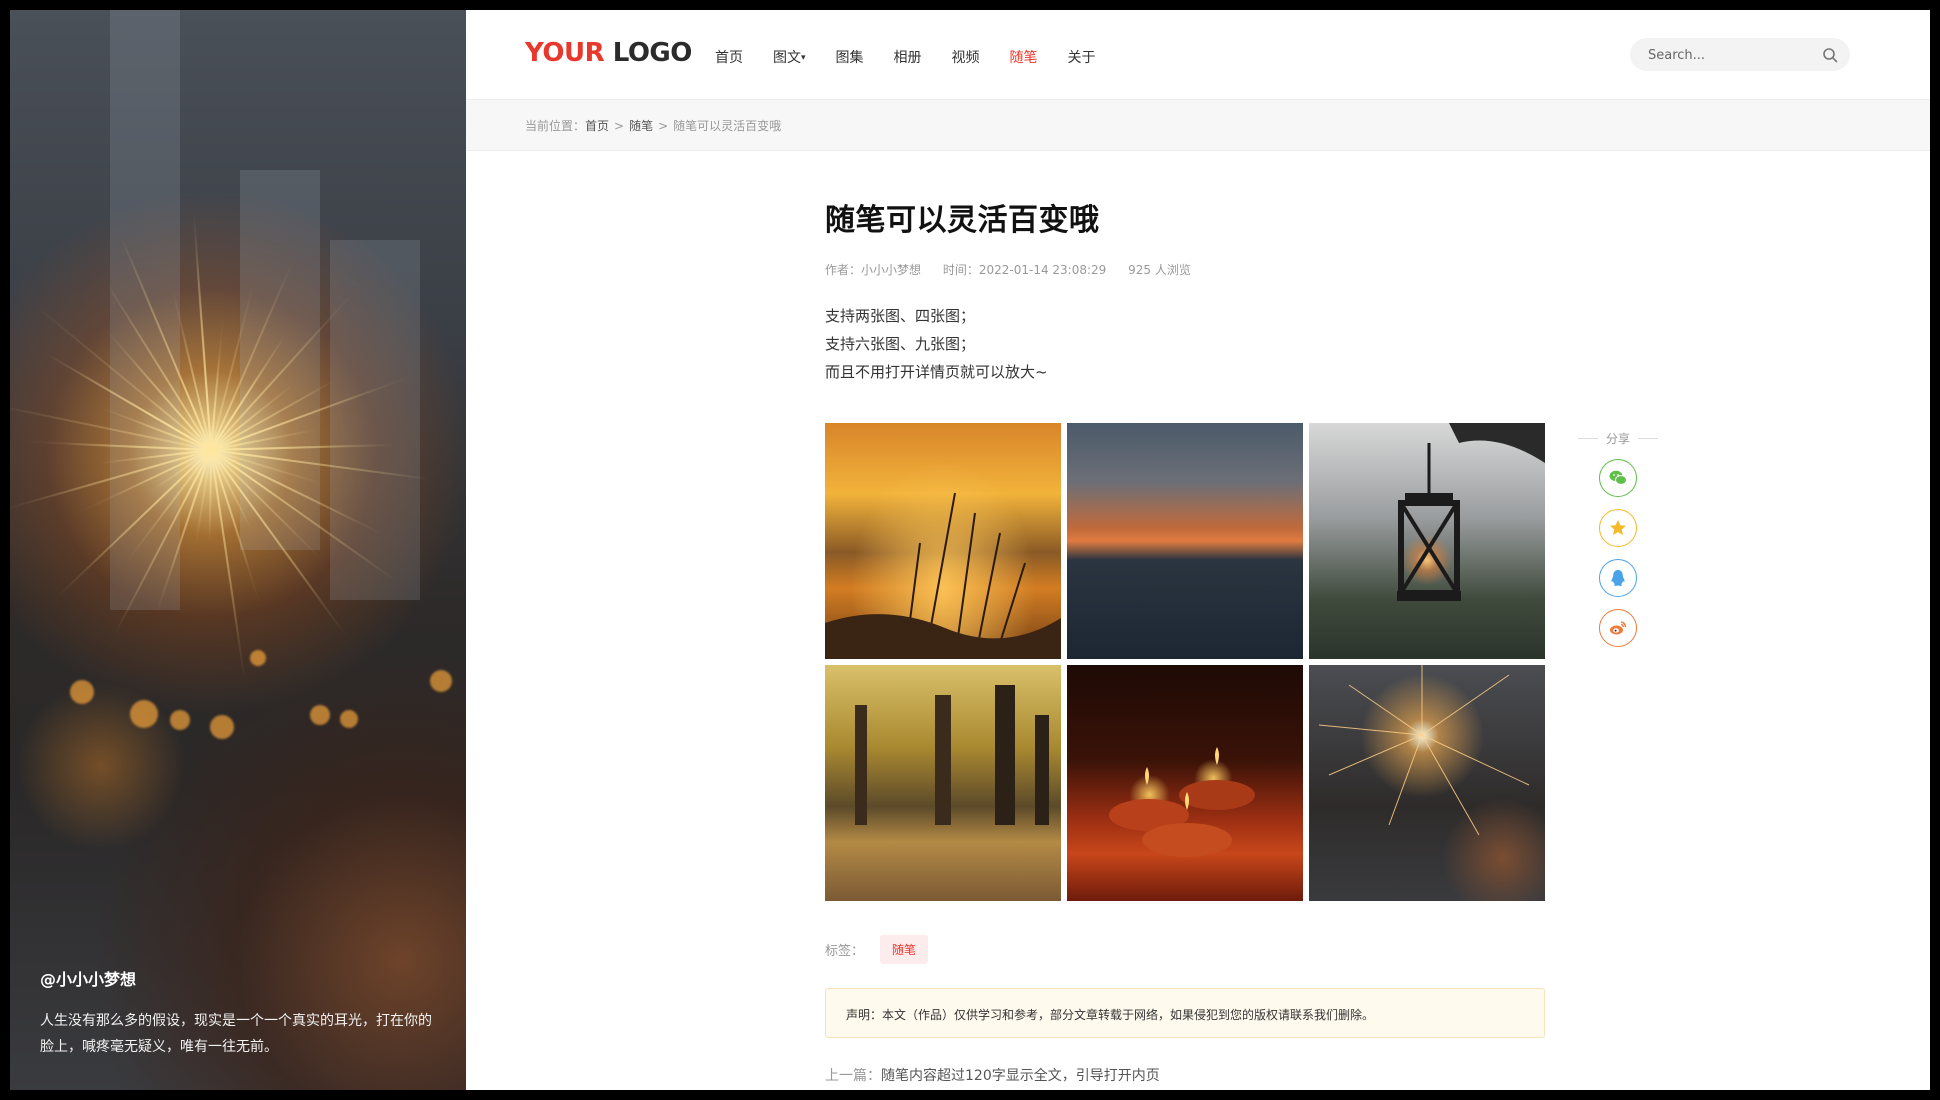  Describe the element at coordinates (962, 220) in the screenshot. I see `article-title: 随笔可以灵活百变哦` at that location.